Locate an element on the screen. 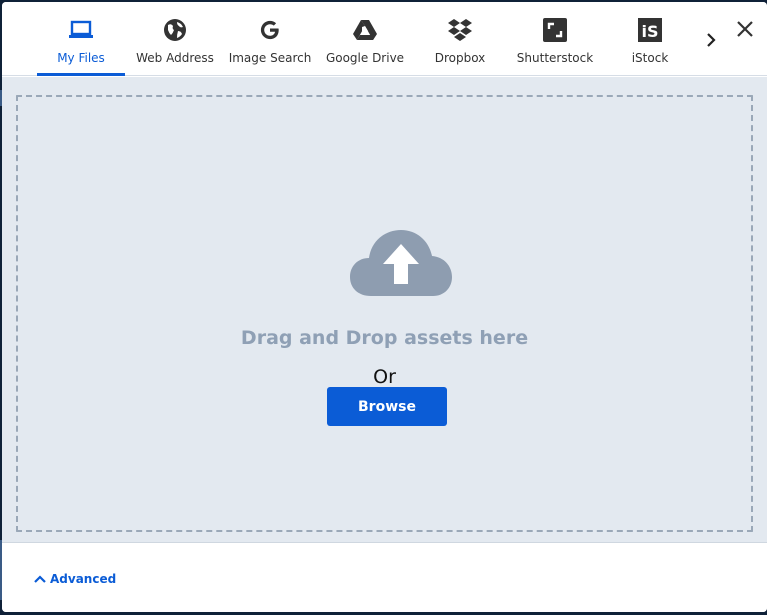 Image resolution: width=767 pixels, height=615 pixels. tab-label: Google Drive is located at coordinates (365, 58).